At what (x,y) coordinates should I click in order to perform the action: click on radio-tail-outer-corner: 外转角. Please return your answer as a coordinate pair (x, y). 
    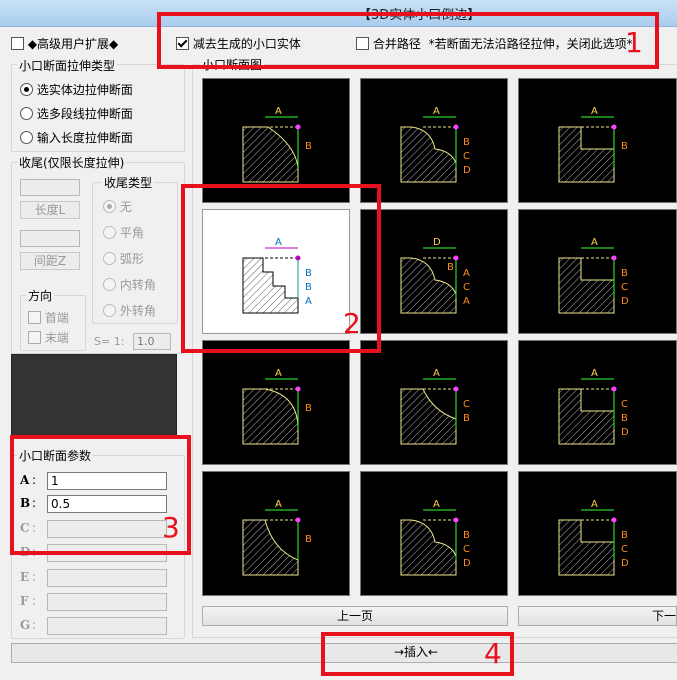
    Looking at the image, I should click on (129, 310).